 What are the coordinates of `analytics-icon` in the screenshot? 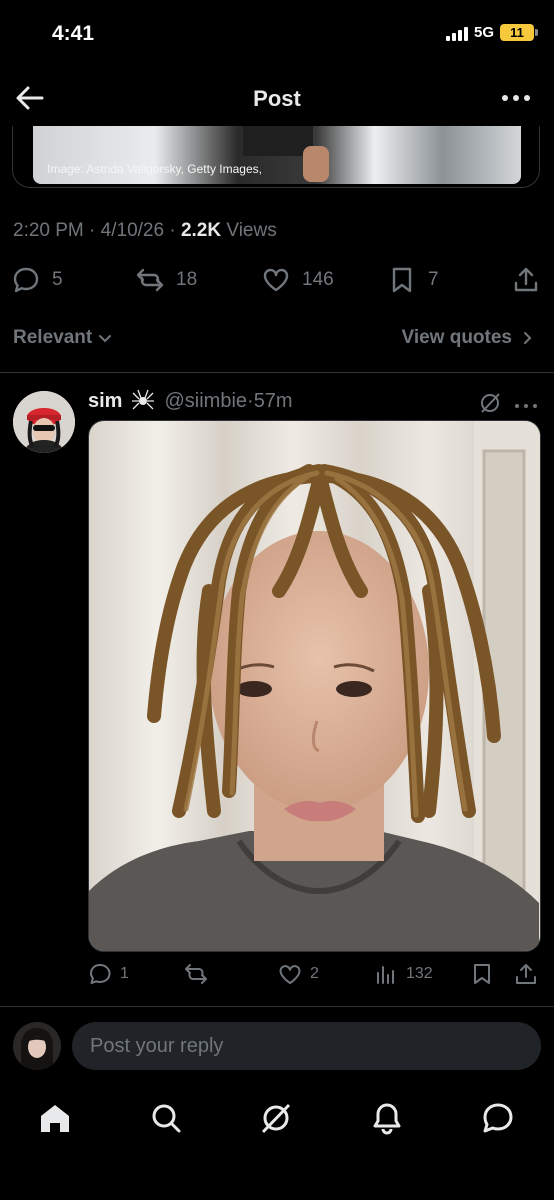 It's located at (385, 975).